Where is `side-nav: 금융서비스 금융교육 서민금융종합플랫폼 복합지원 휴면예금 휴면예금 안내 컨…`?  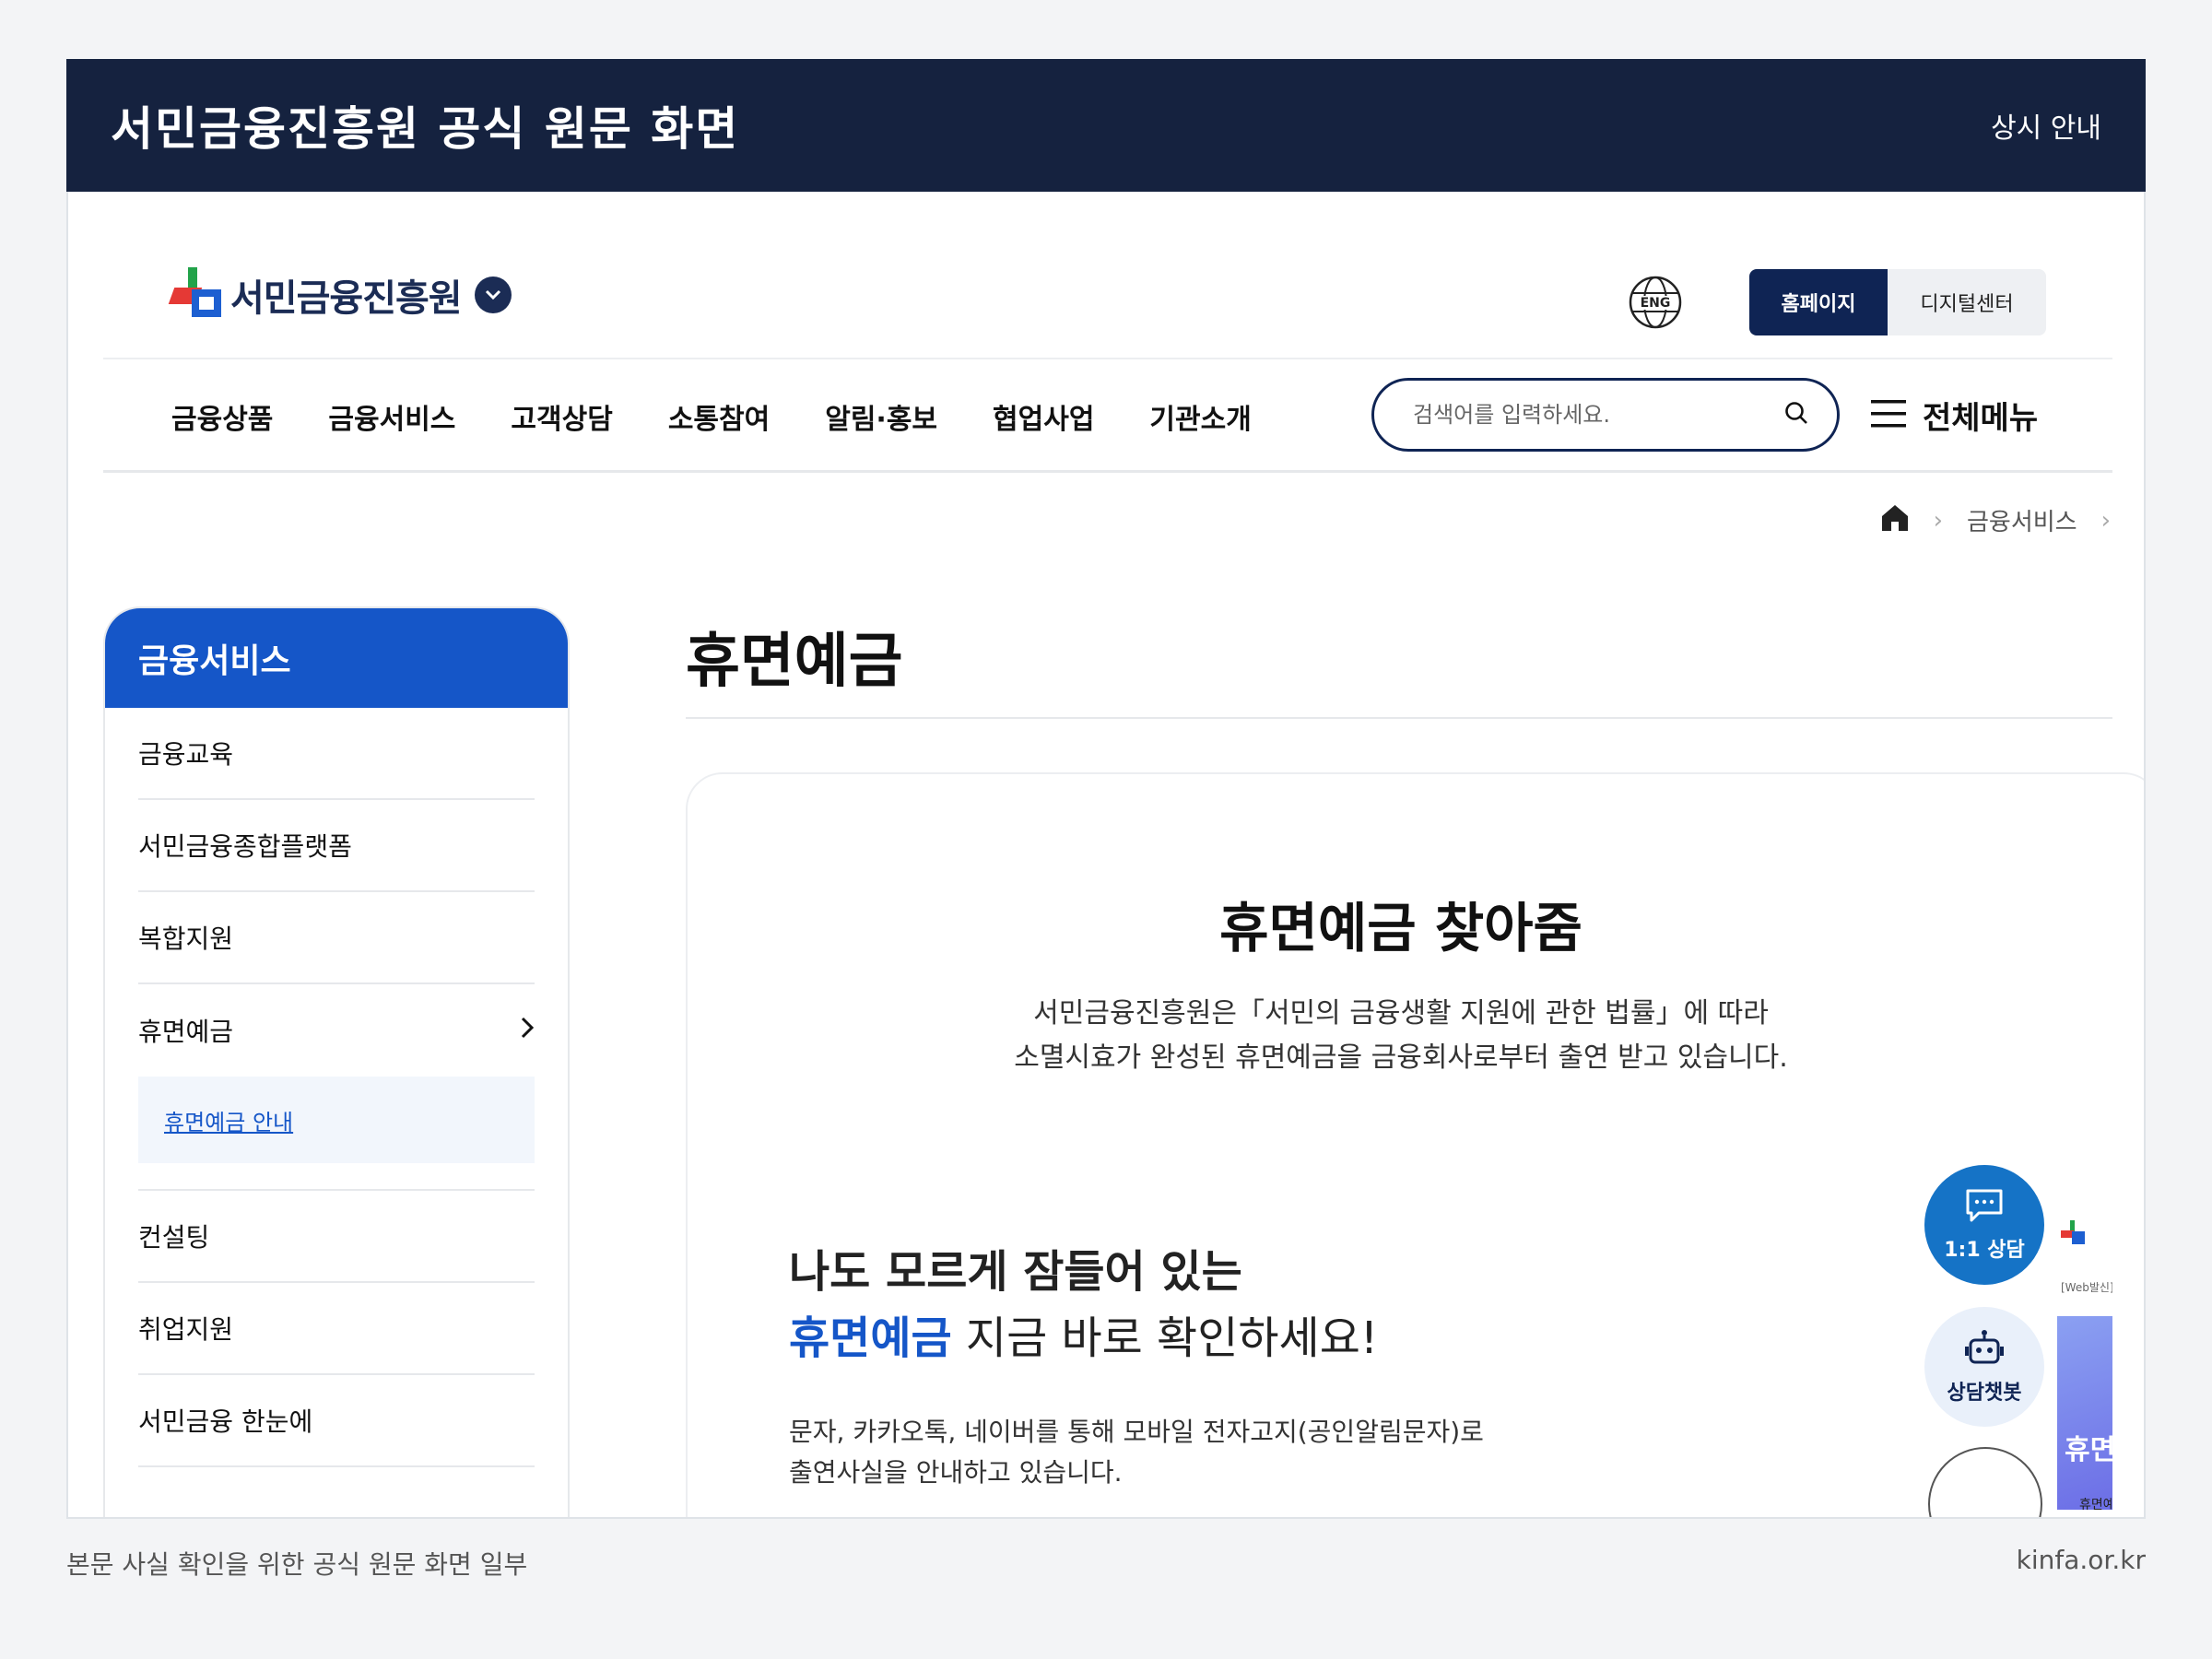 side-nav: 금융서비스 금융교육 서민금융종합플랫폼 복합지원 휴면예금 휴면예금 안내 컨… is located at coordinates (336, 1061).